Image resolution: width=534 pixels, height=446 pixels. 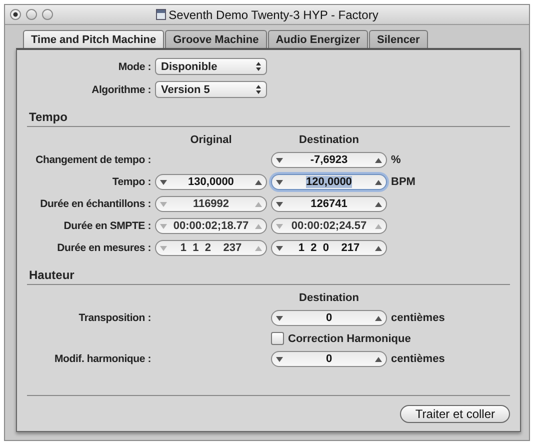 I want to click on checkbox-label: Correction Harmonique, so click(x=349, y=338).